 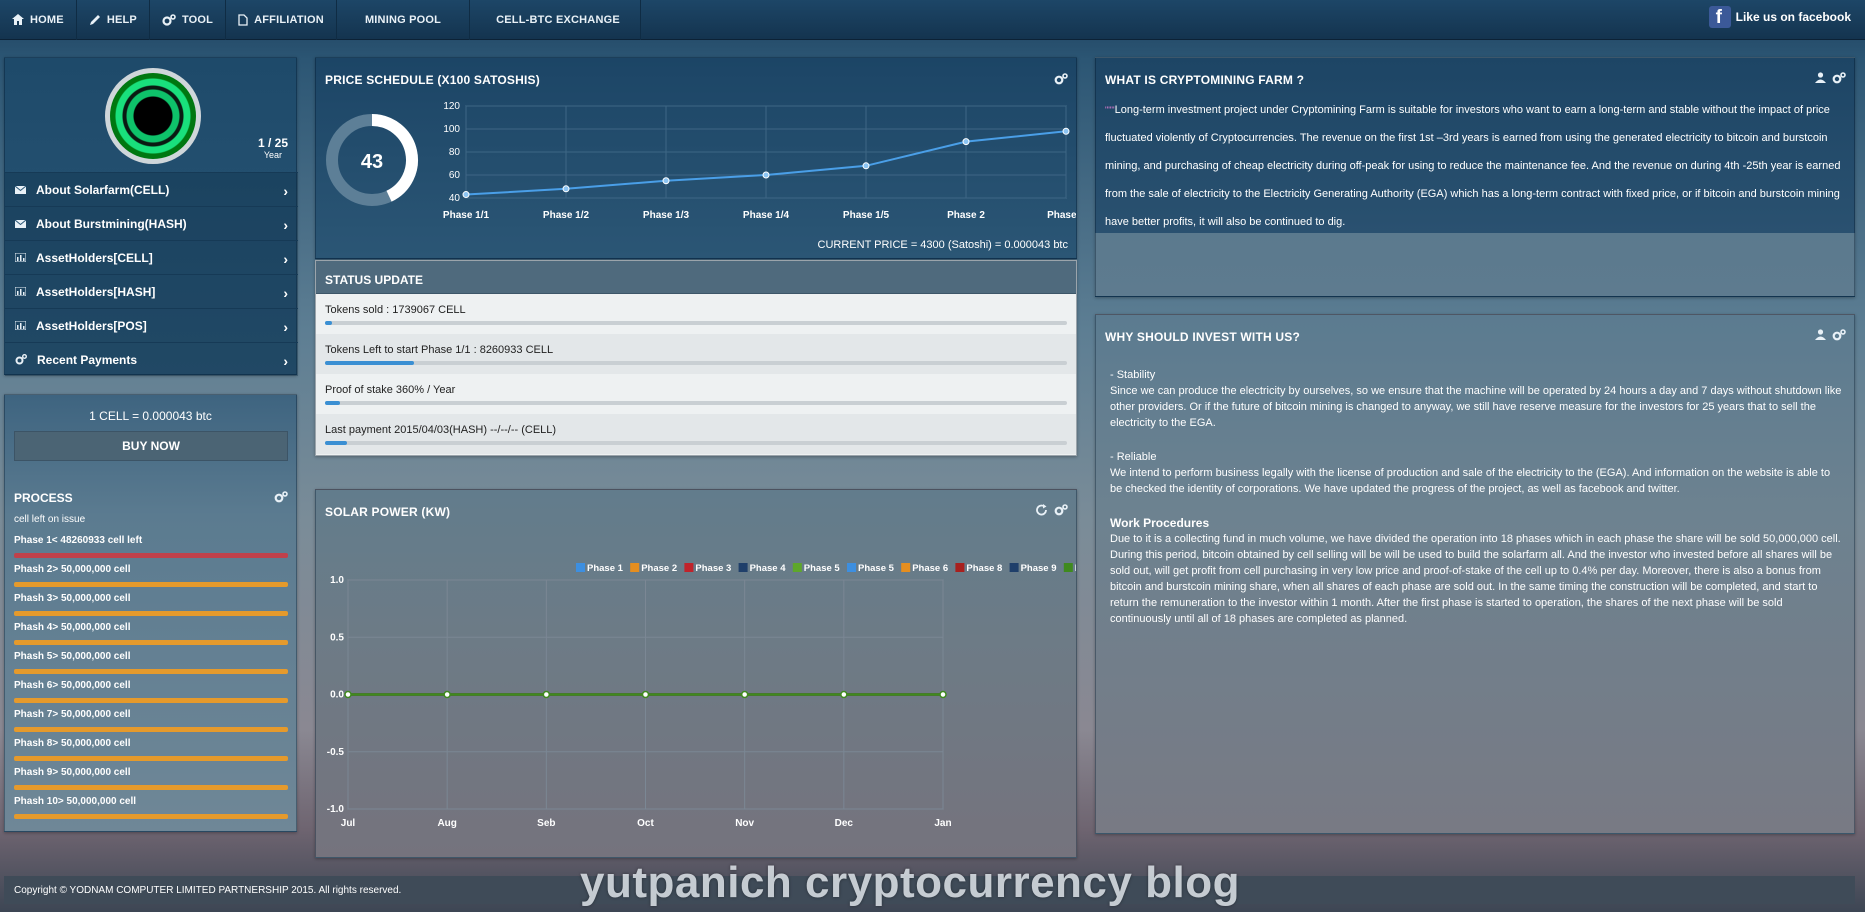 I want to click on file-icon, so click(x=243, y=19).